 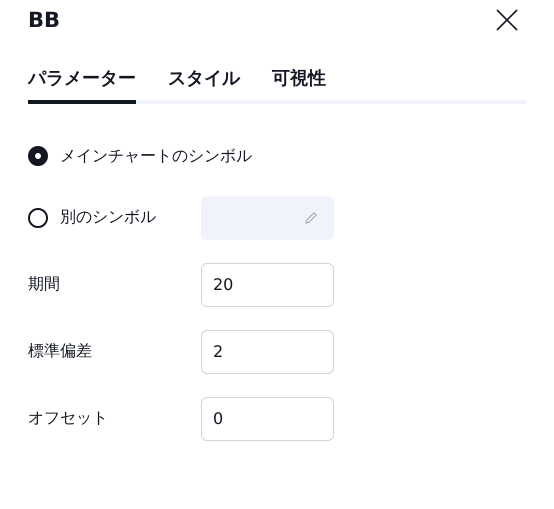 I want to click on field-label: オフセット, so click(x=68, y=418).